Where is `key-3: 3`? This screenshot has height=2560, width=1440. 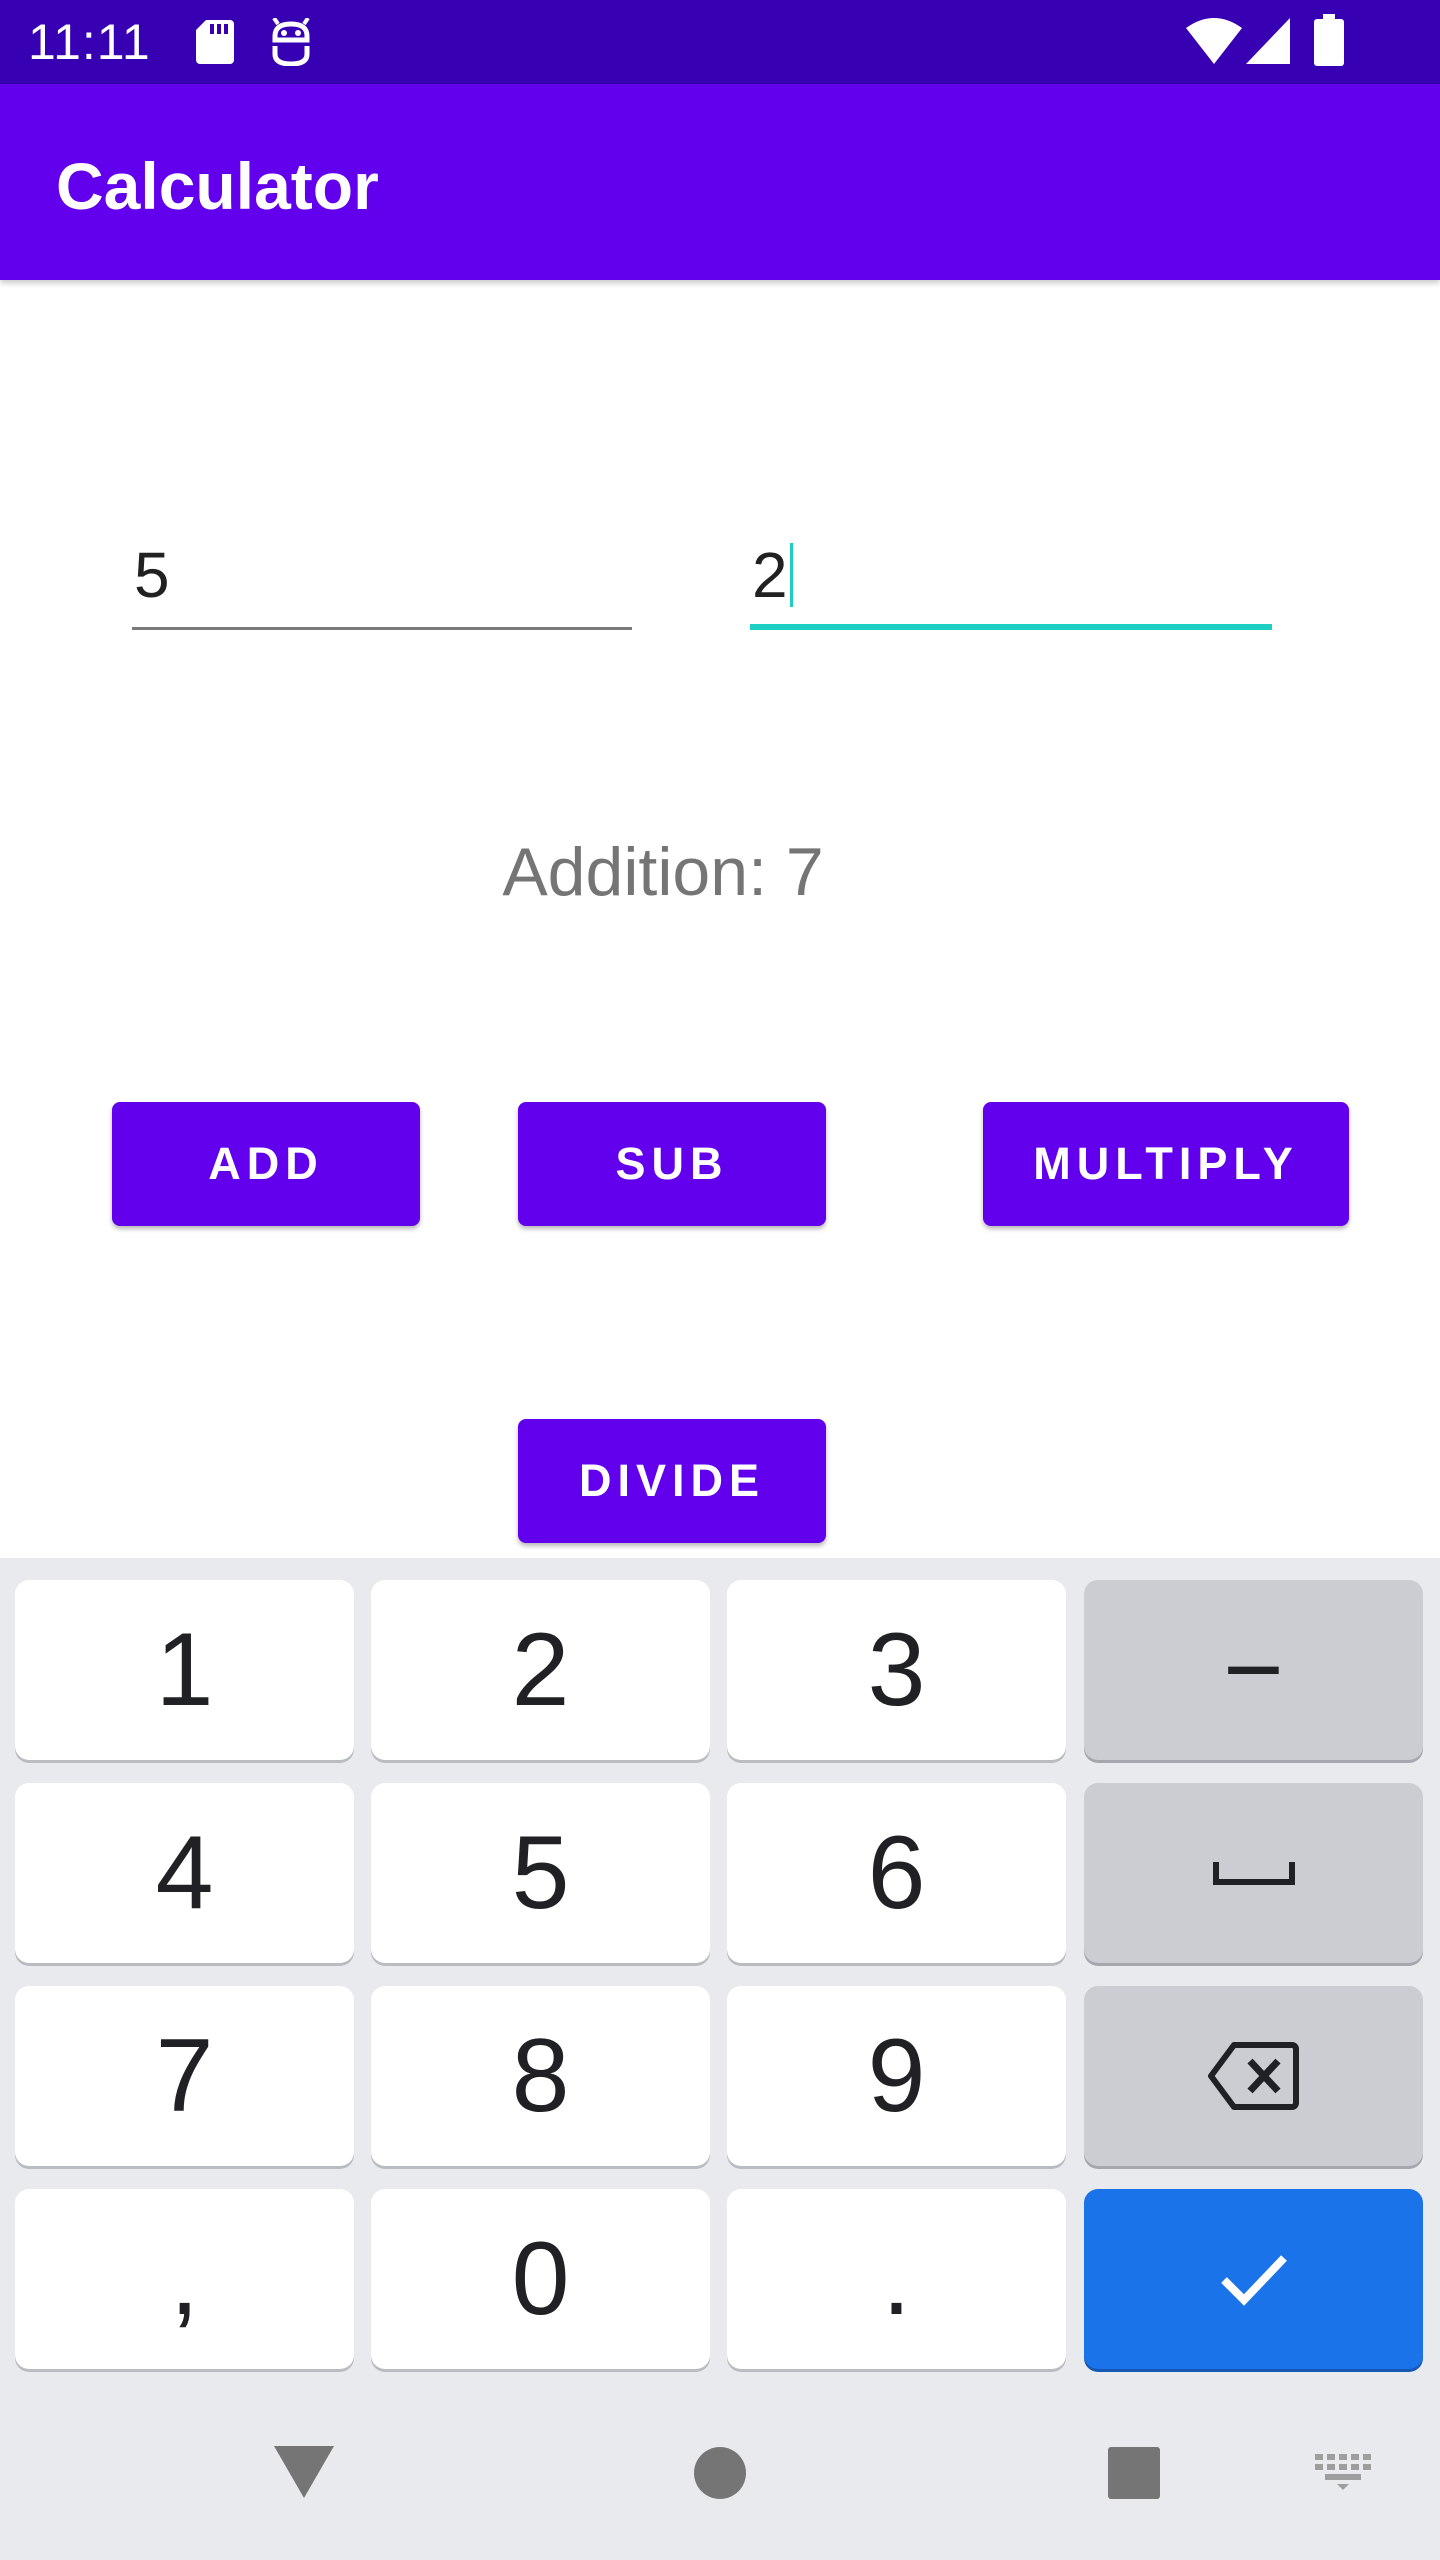
key-3: 3 is located at coordinates (896, 1670).